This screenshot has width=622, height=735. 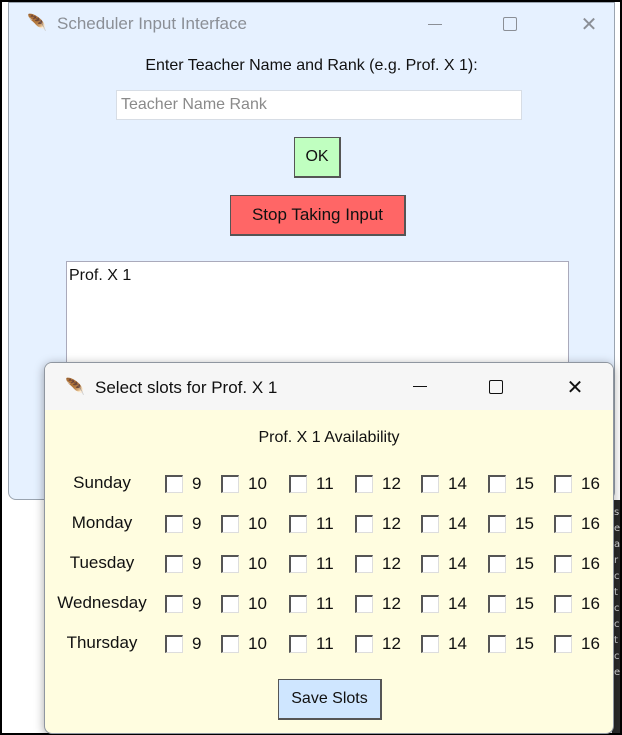 What do you see at coordinates (317, 316) in the screenshot?
I see `teacher-listbox: Prof. X 1` at bounding box center [317, 316].